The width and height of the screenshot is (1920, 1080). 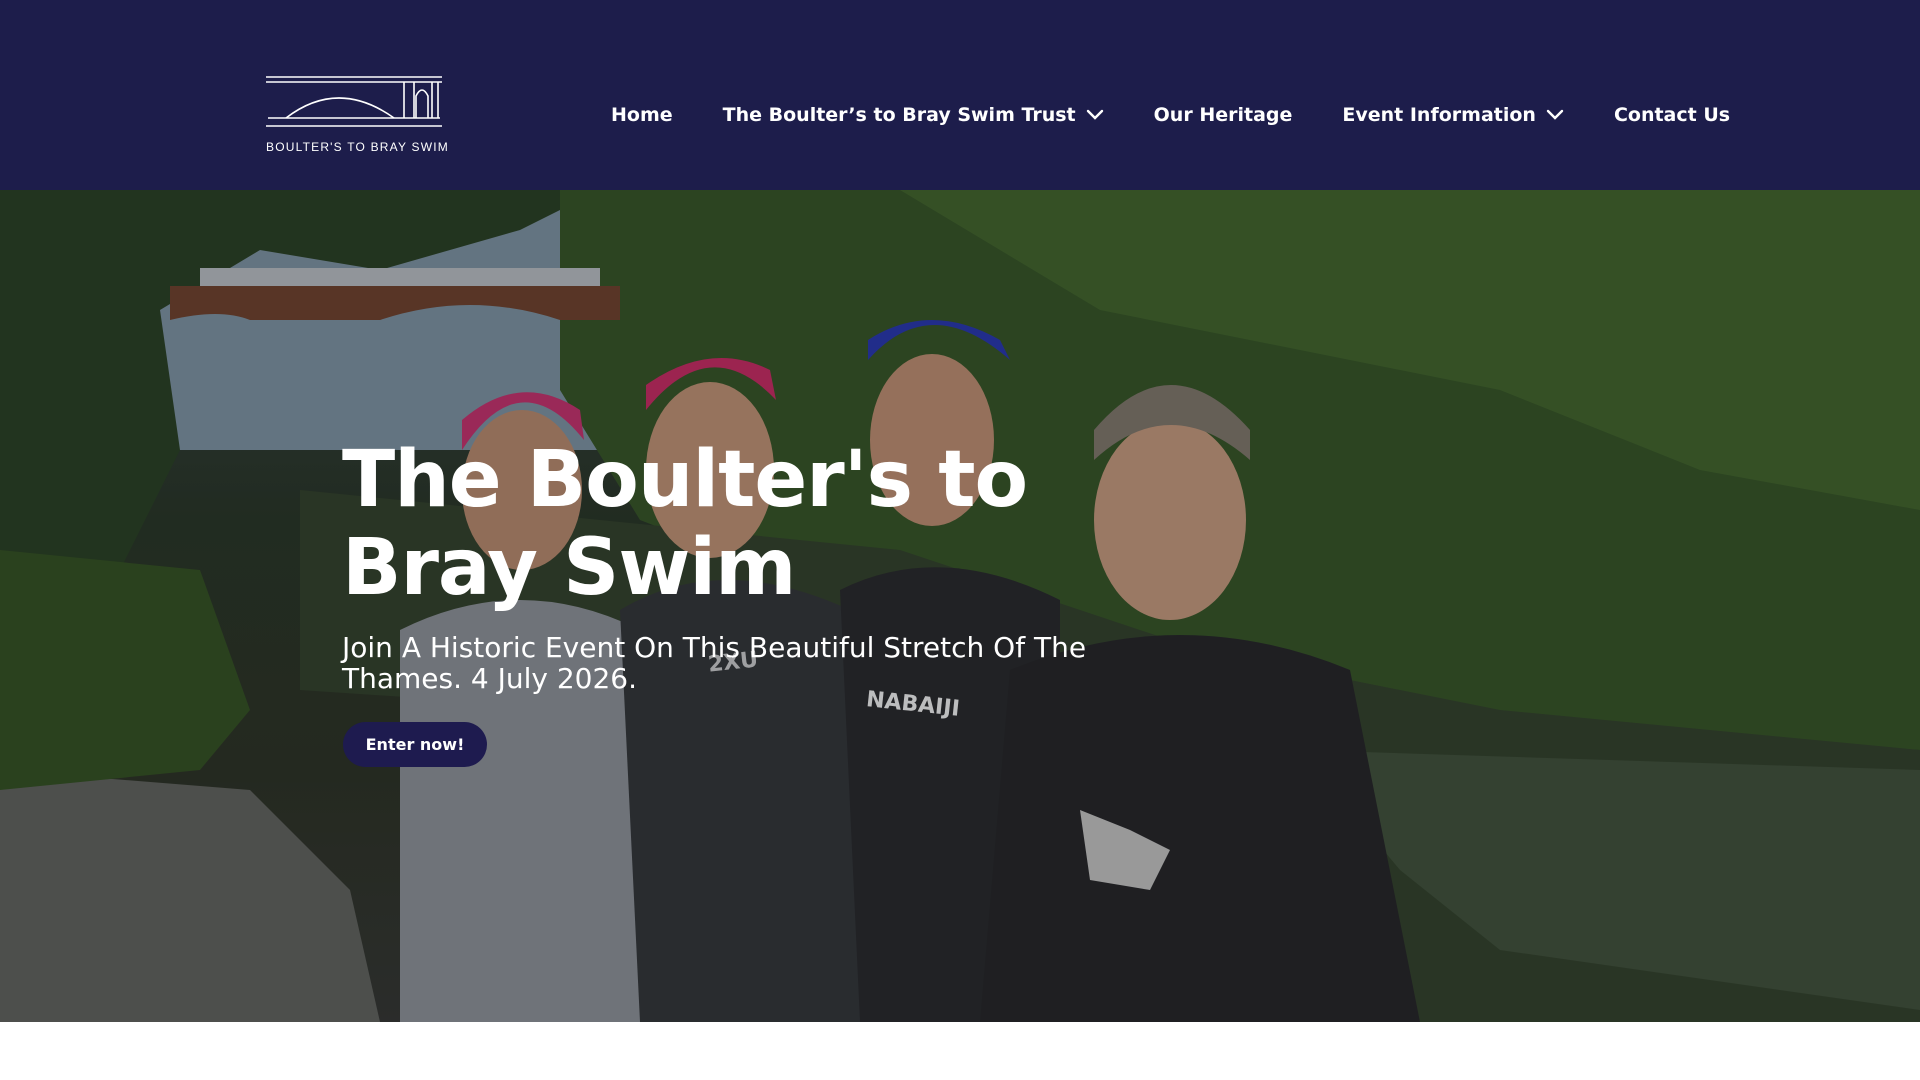 What do you see at coordinates (1439, 115) in the screenshot?
I see `nav-item-label: Event Information` at bounding box center [1439, 115].